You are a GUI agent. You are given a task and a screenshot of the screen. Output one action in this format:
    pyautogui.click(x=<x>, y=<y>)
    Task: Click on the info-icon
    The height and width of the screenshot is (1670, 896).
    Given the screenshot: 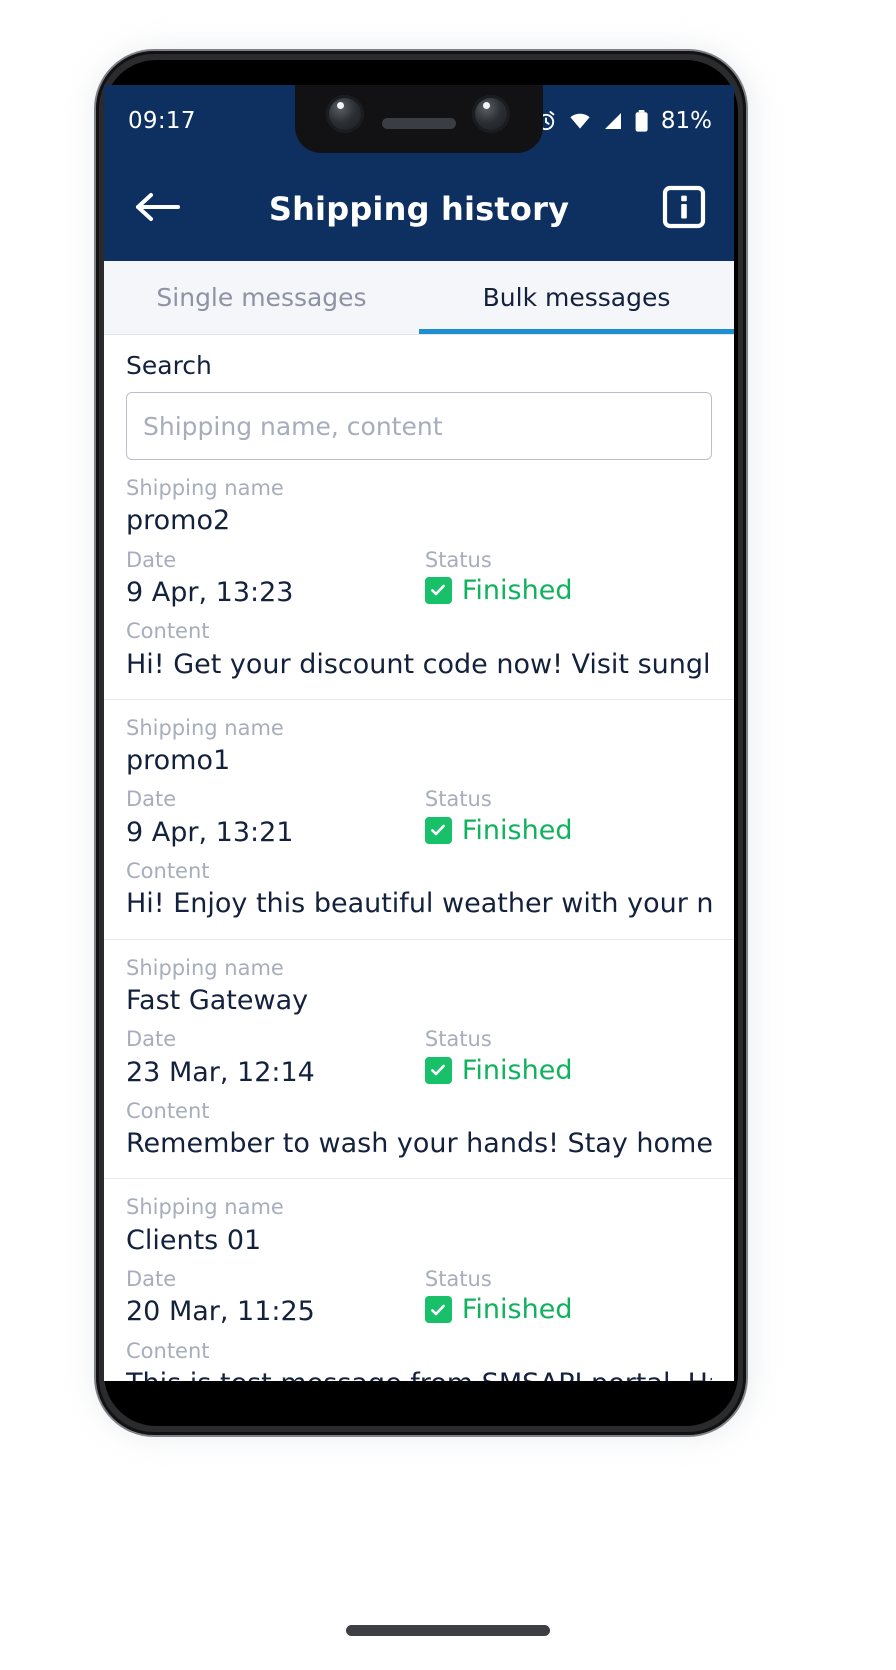 What is the action you would take?
    pyautogui.click(x=684, y=209)
    